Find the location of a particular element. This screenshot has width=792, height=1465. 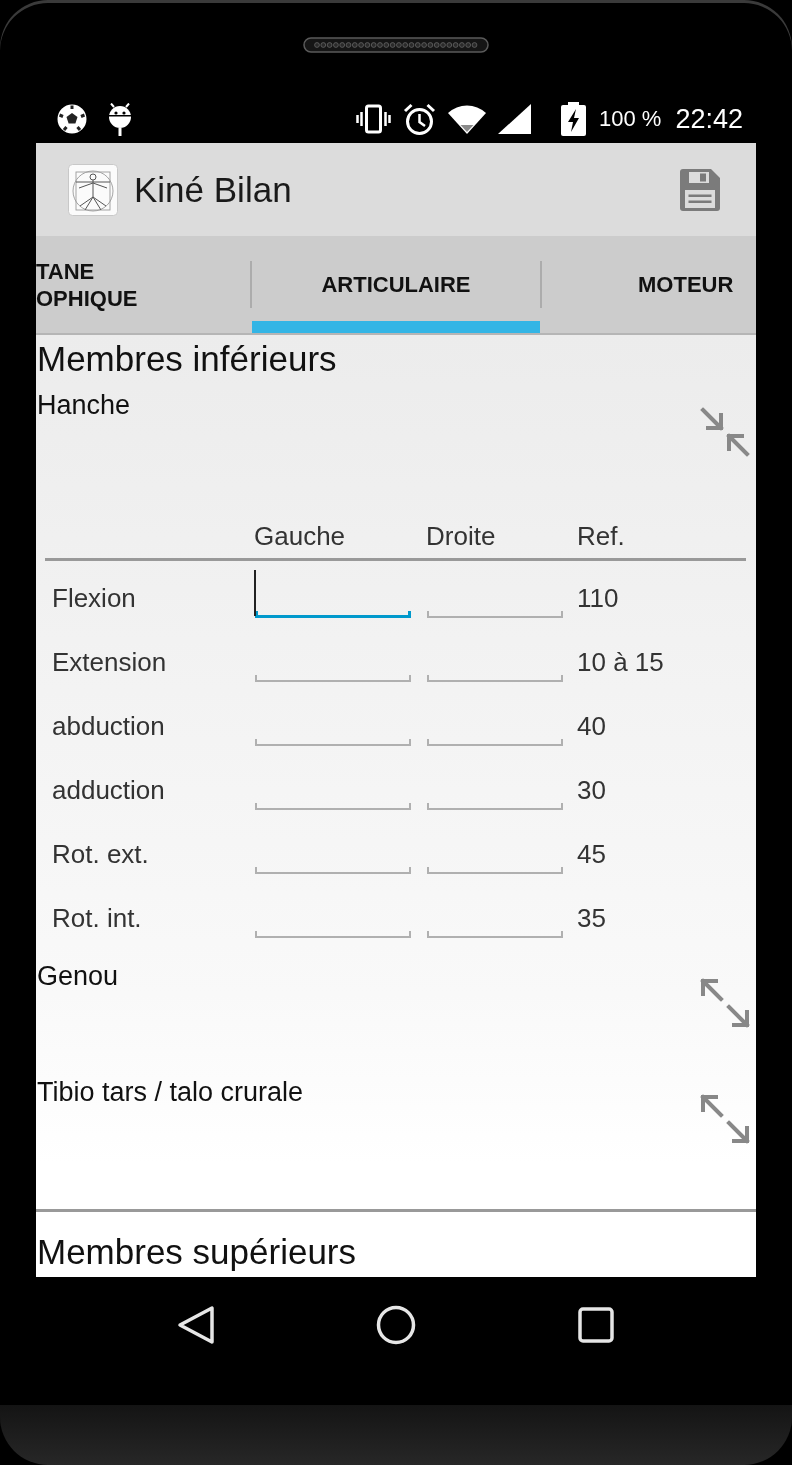

row-label: Rot. int. is located at coordinates (96, 917).